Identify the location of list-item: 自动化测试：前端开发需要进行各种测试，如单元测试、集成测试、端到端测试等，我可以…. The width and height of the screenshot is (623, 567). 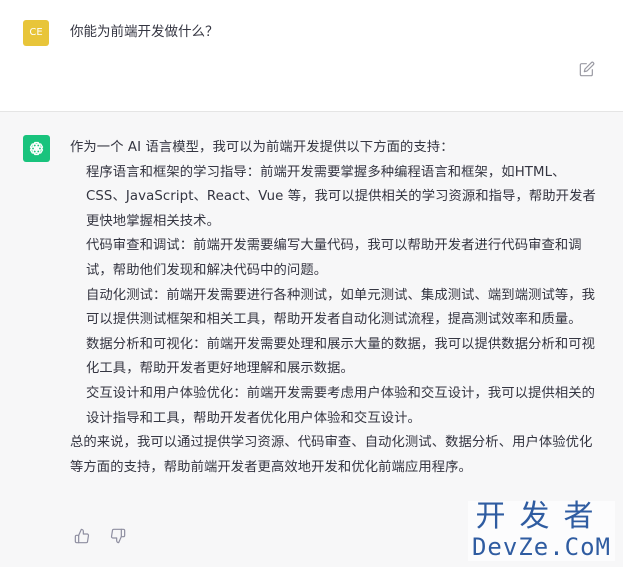
(341, 307).